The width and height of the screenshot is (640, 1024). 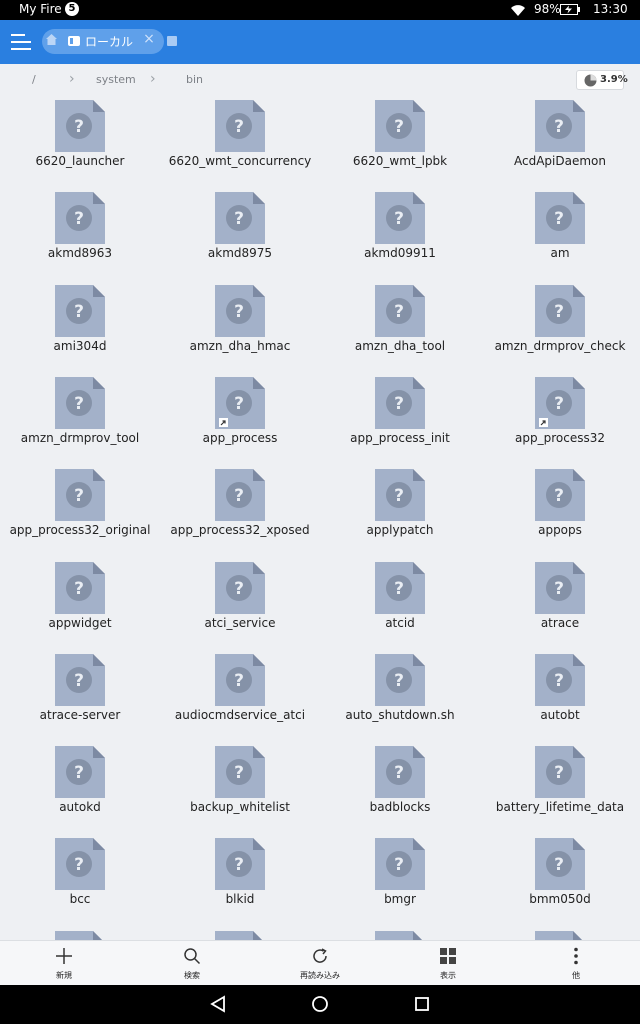 What do you see at coordinates (80, 878) in the screenshot?
I see `file-item: ? bcc` at bounding box center [80, 878].